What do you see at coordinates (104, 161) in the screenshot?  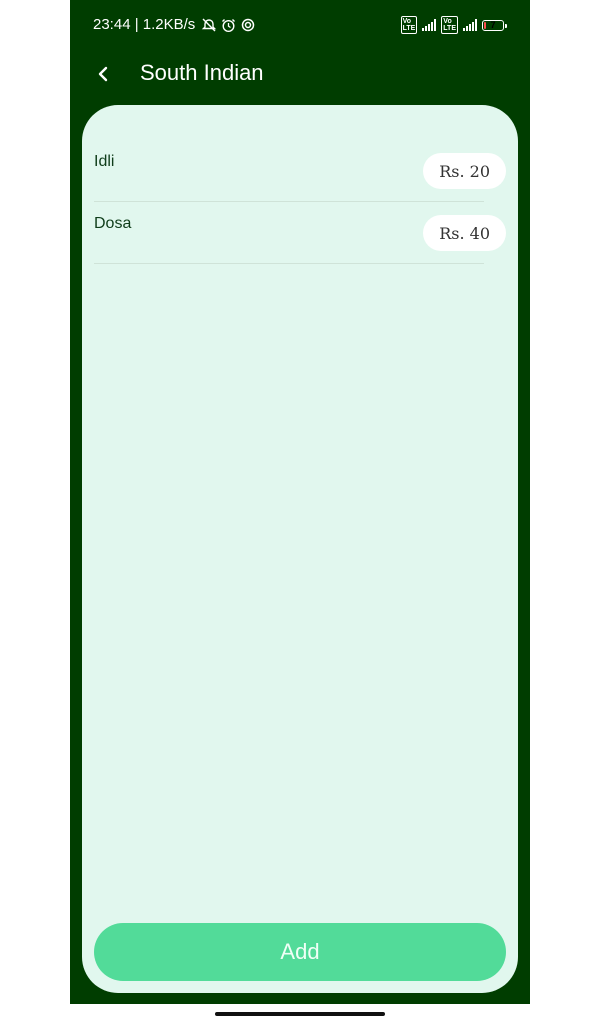 I see `item-name: Idli` at bounding box center [104, 161].